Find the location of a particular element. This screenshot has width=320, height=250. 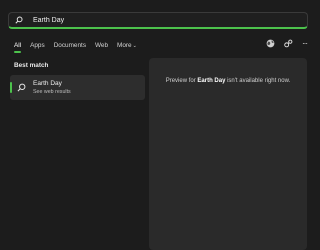

share-icon is located at coordinates (288, 43).